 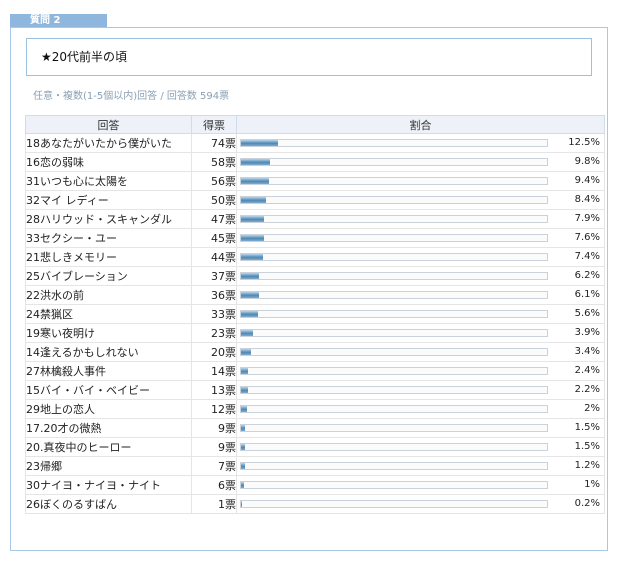 I want to click on vote-count: 20票, so click(x=214, y=352).